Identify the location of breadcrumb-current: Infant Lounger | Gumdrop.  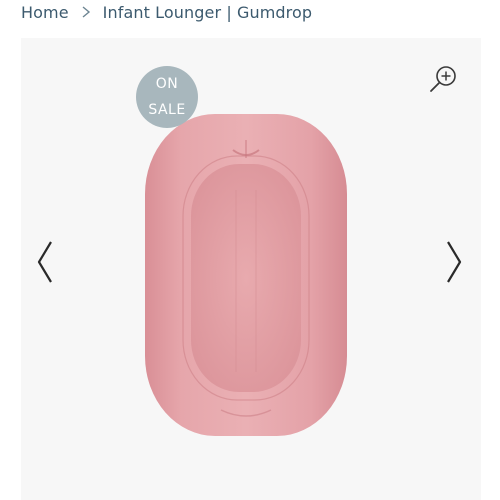
(207, 12).